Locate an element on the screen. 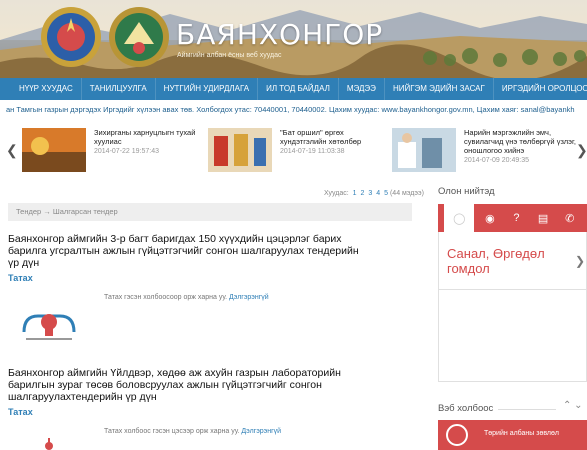  public-tabs: ◯ ◉ ? ▤ ✆ is located at coordinates (512, 218).